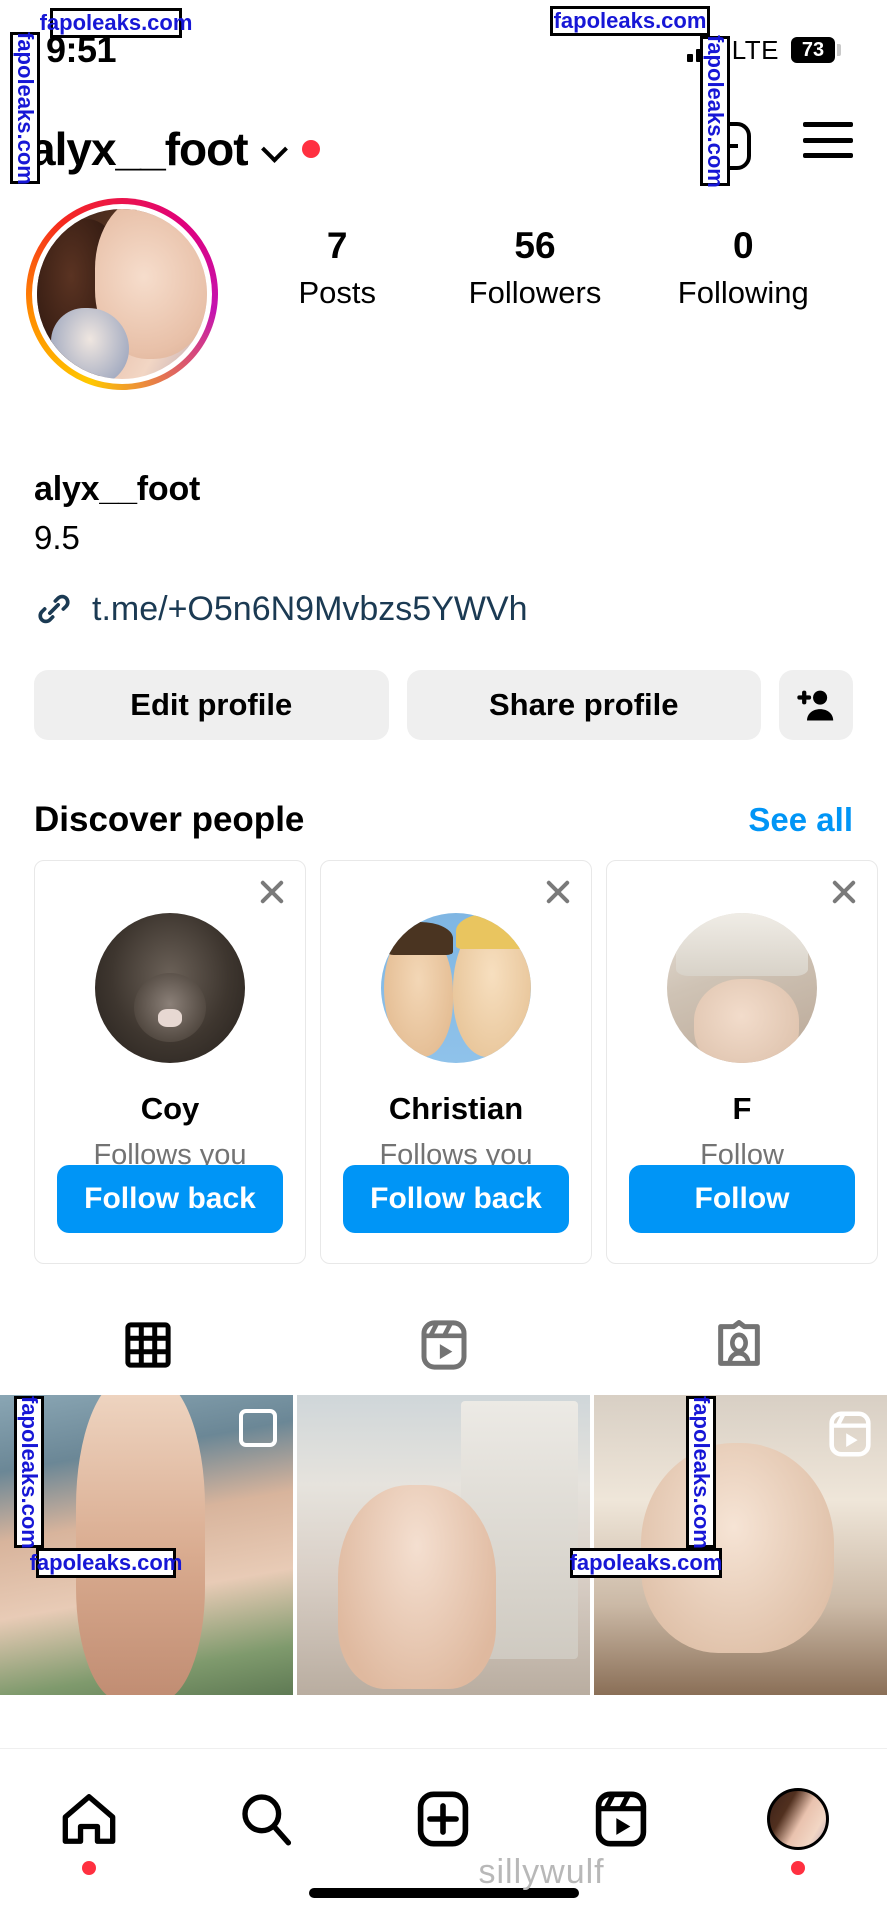 Image resolution: width=887 pixels, height=1920 pixels. I want to click on stat-followers: 56 Followers, so click(535, 268).